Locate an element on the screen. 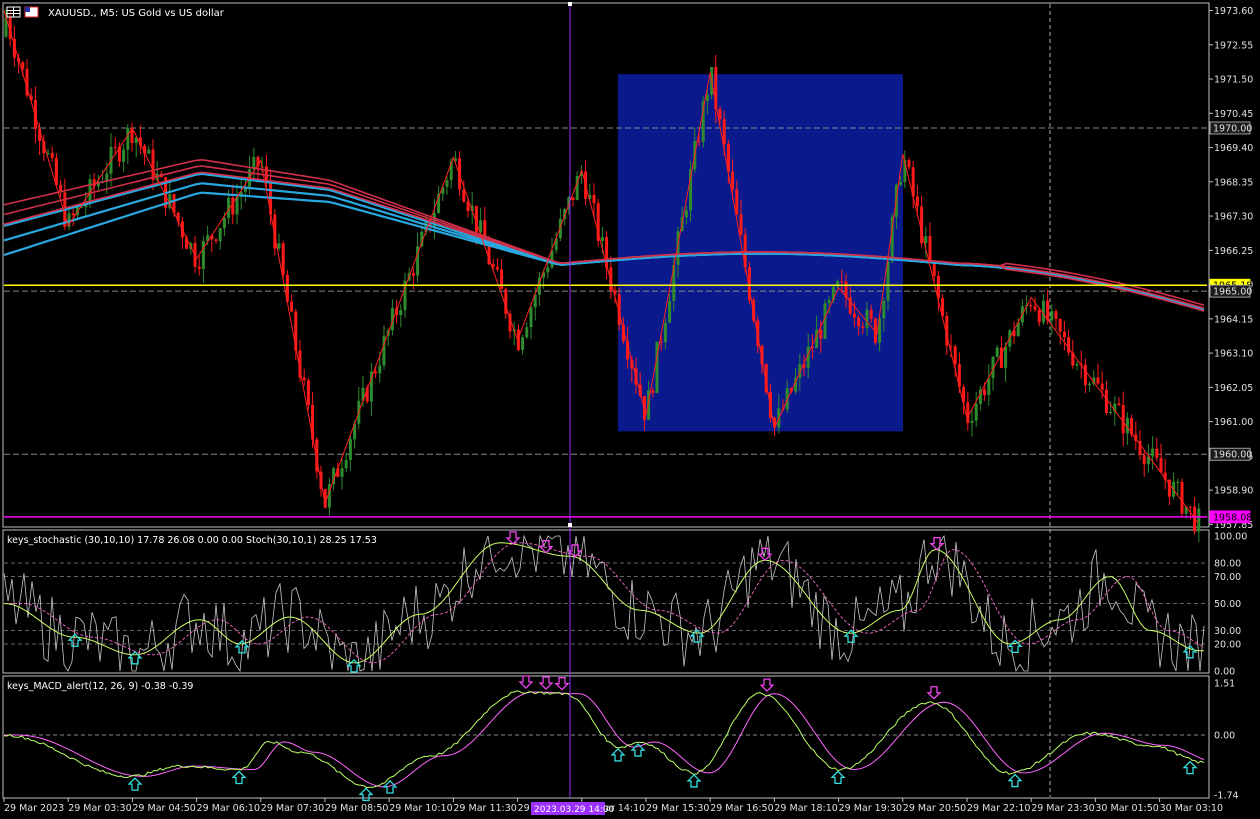 The height and width of the screenshot is (819, 1260). crosshair-time-badge: 2023.03.29 14:00 is located at coordinates (573, 808).